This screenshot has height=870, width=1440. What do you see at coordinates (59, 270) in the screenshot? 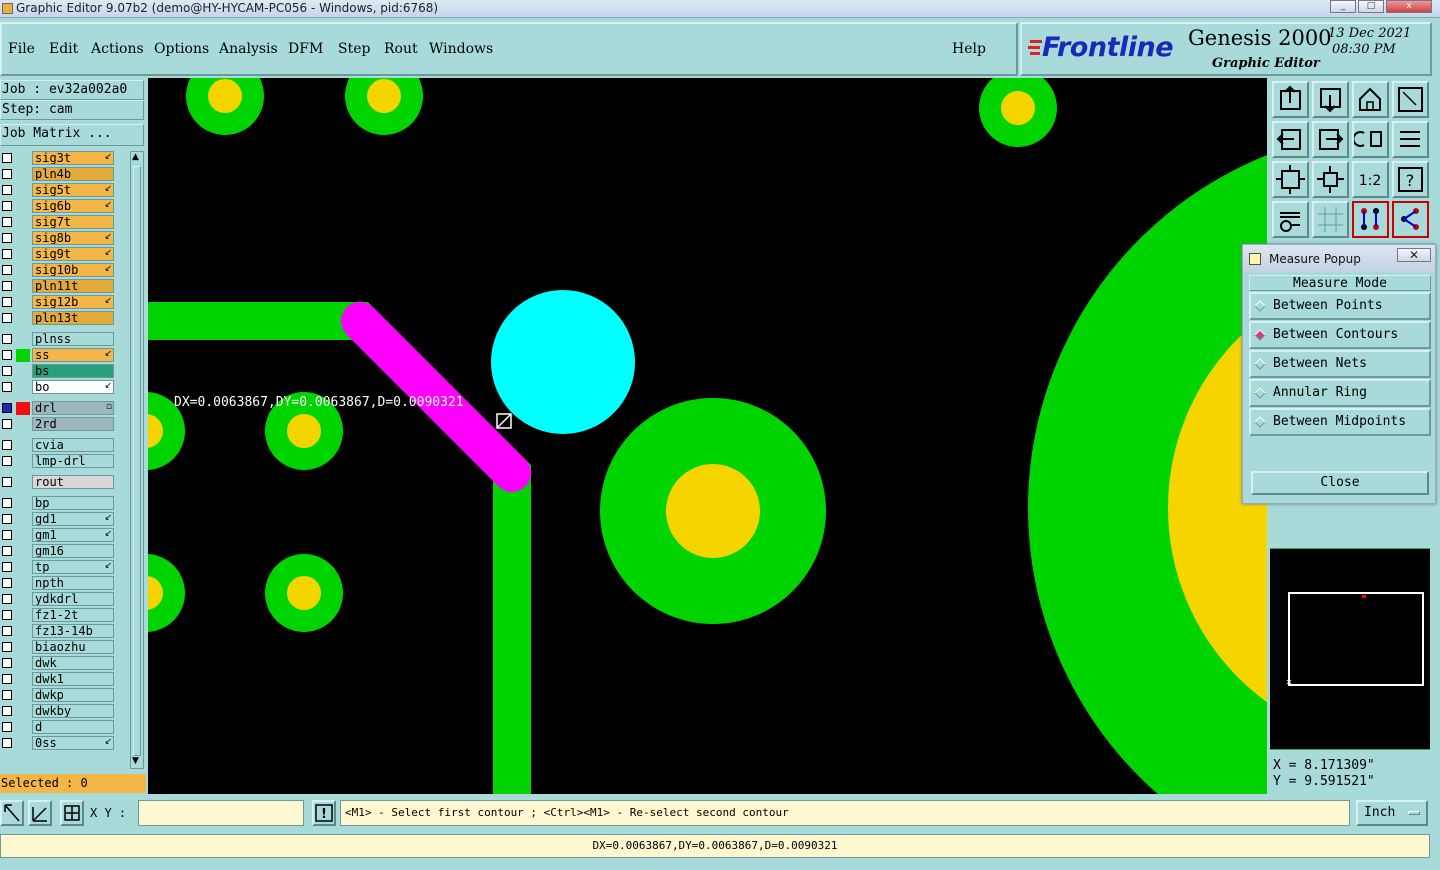
I see `layer-row-sig10b: sig10b ↙` at bounding box center [59, 270].